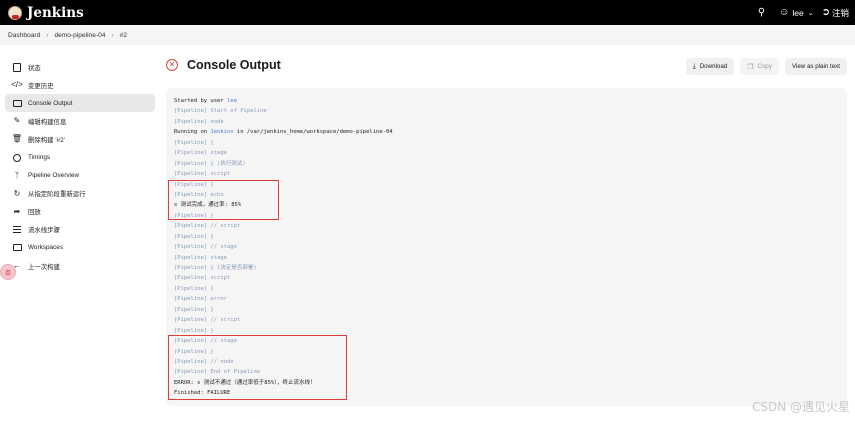  I want to click on console-link: lee, so click(232, 101).